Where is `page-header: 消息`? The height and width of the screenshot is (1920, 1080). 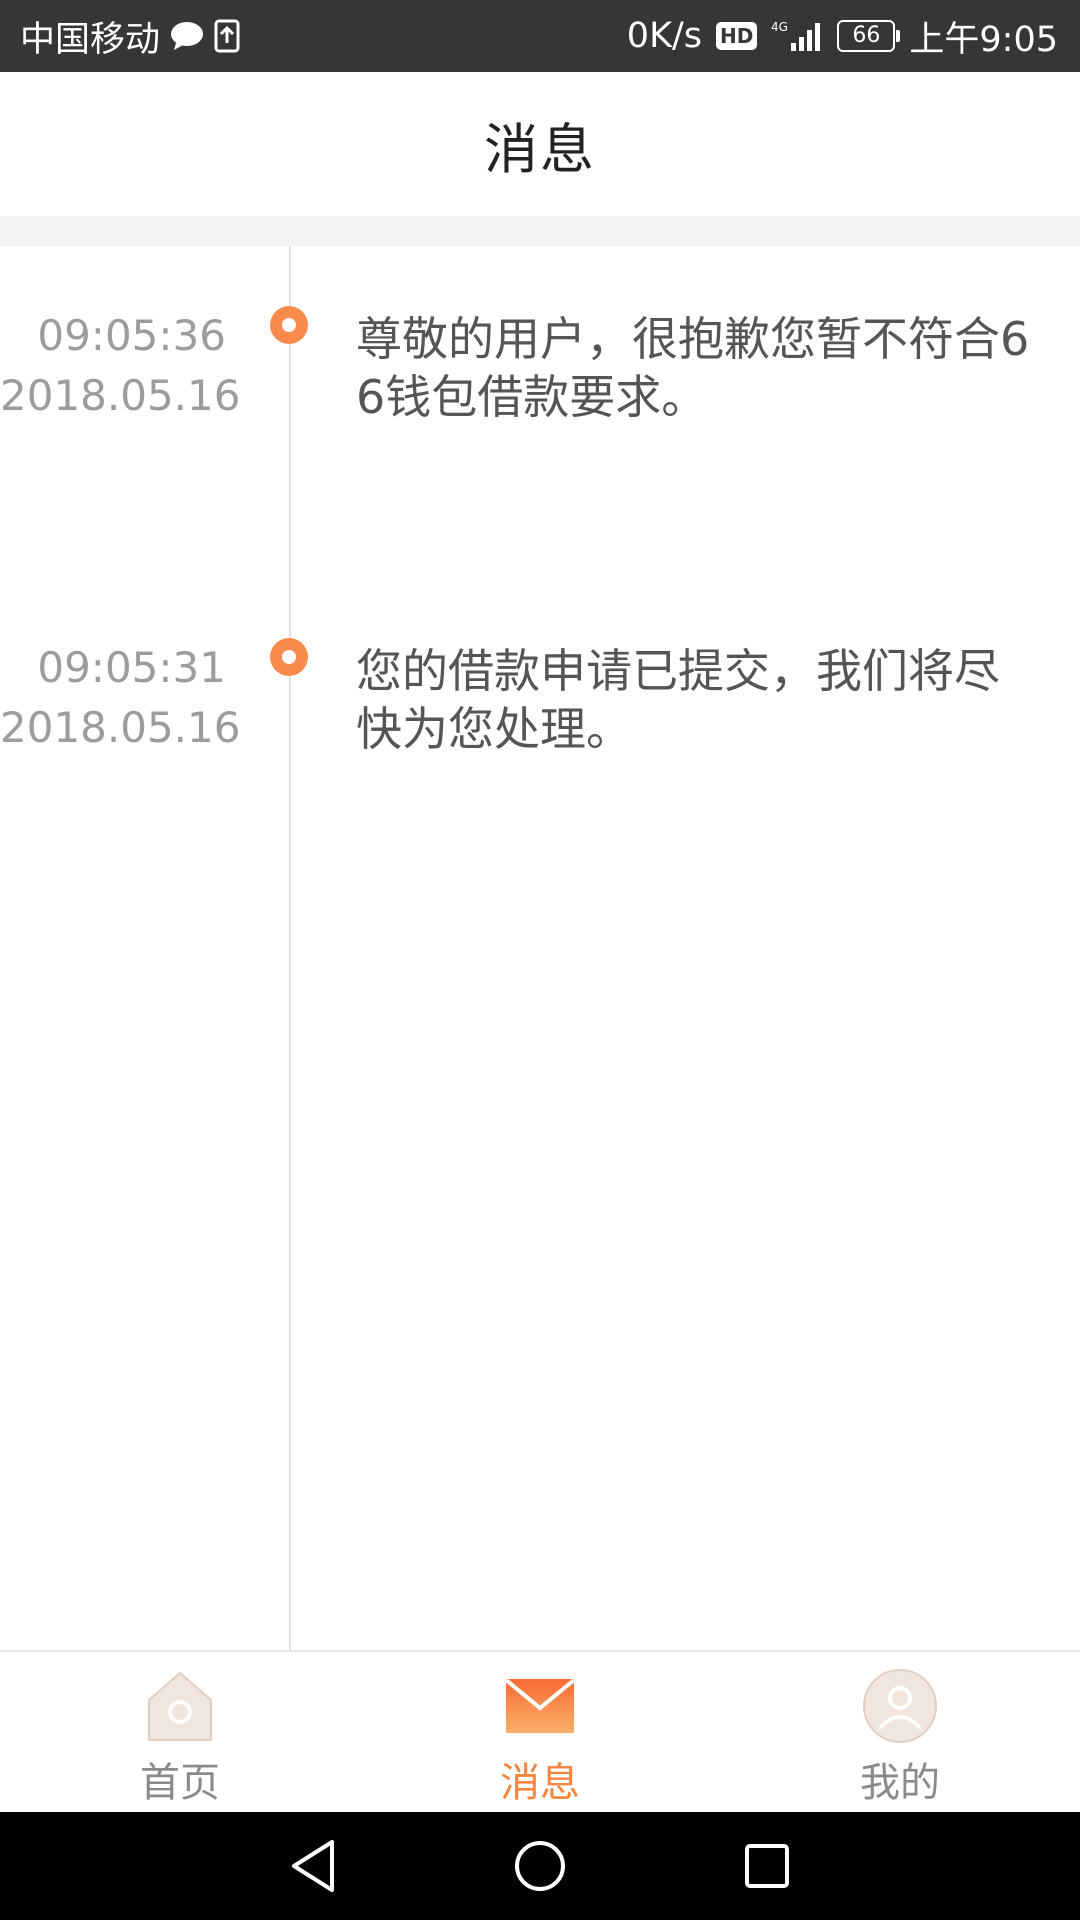 page-header: 消息 is located at coordinates (540, 144).